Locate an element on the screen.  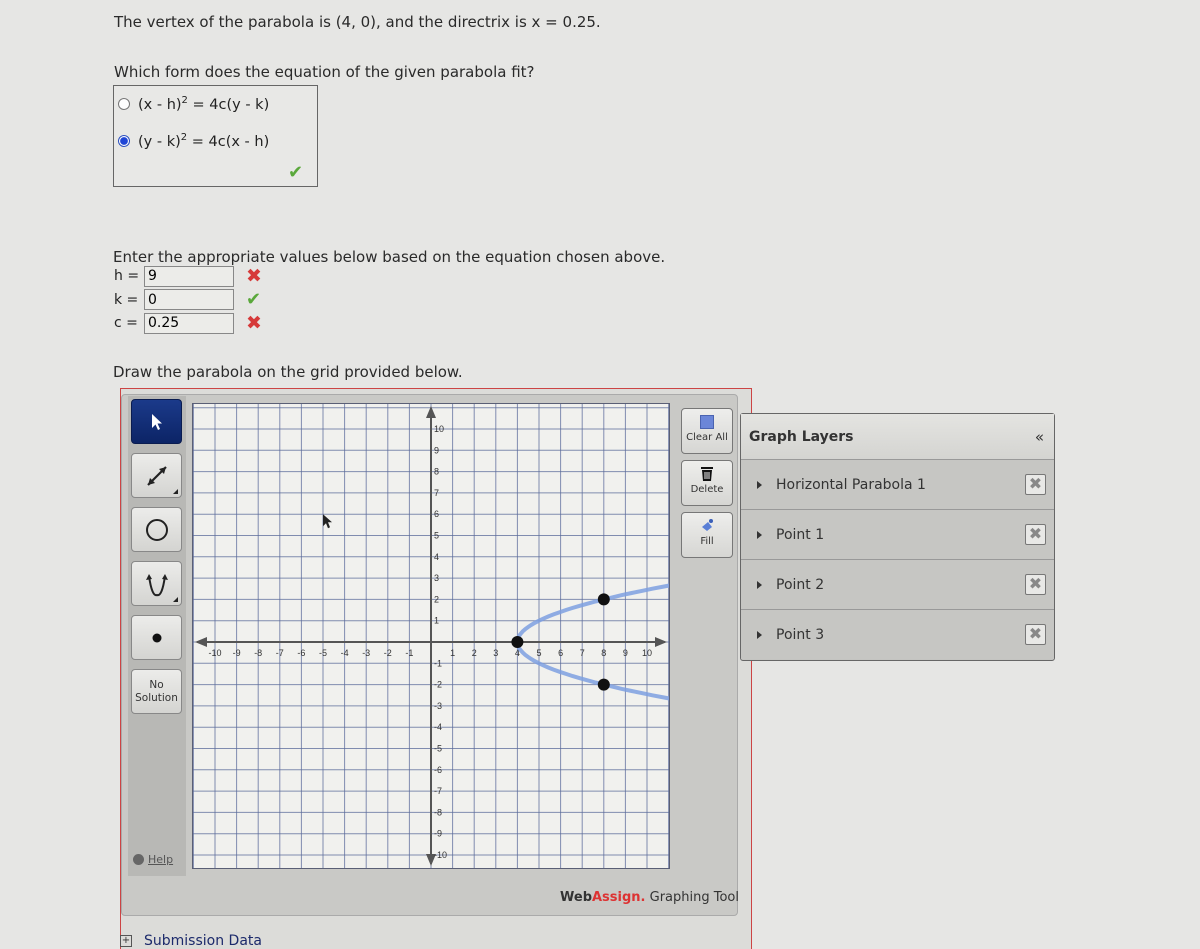
x-axis-arrow-right is located at coordinates (661, 642).